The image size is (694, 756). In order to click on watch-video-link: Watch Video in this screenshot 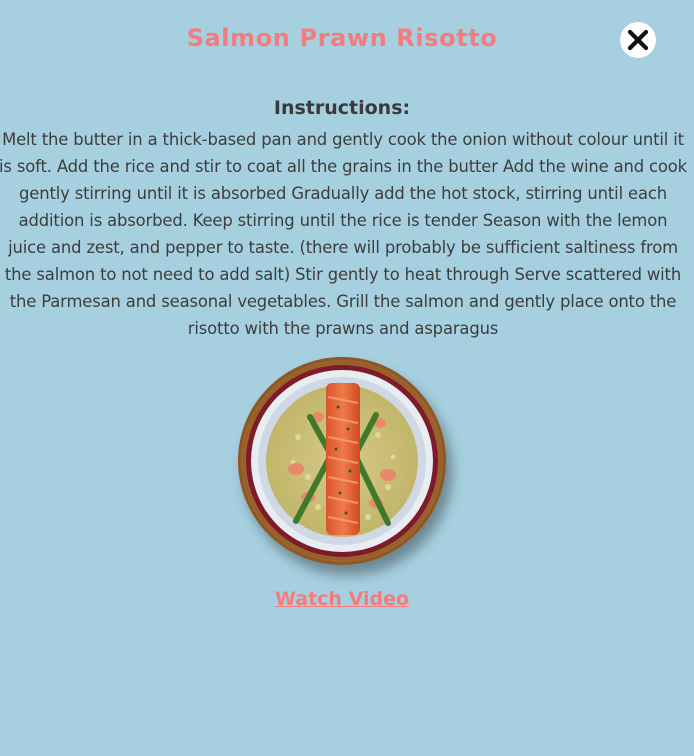, I will do `click(342, 599)`.